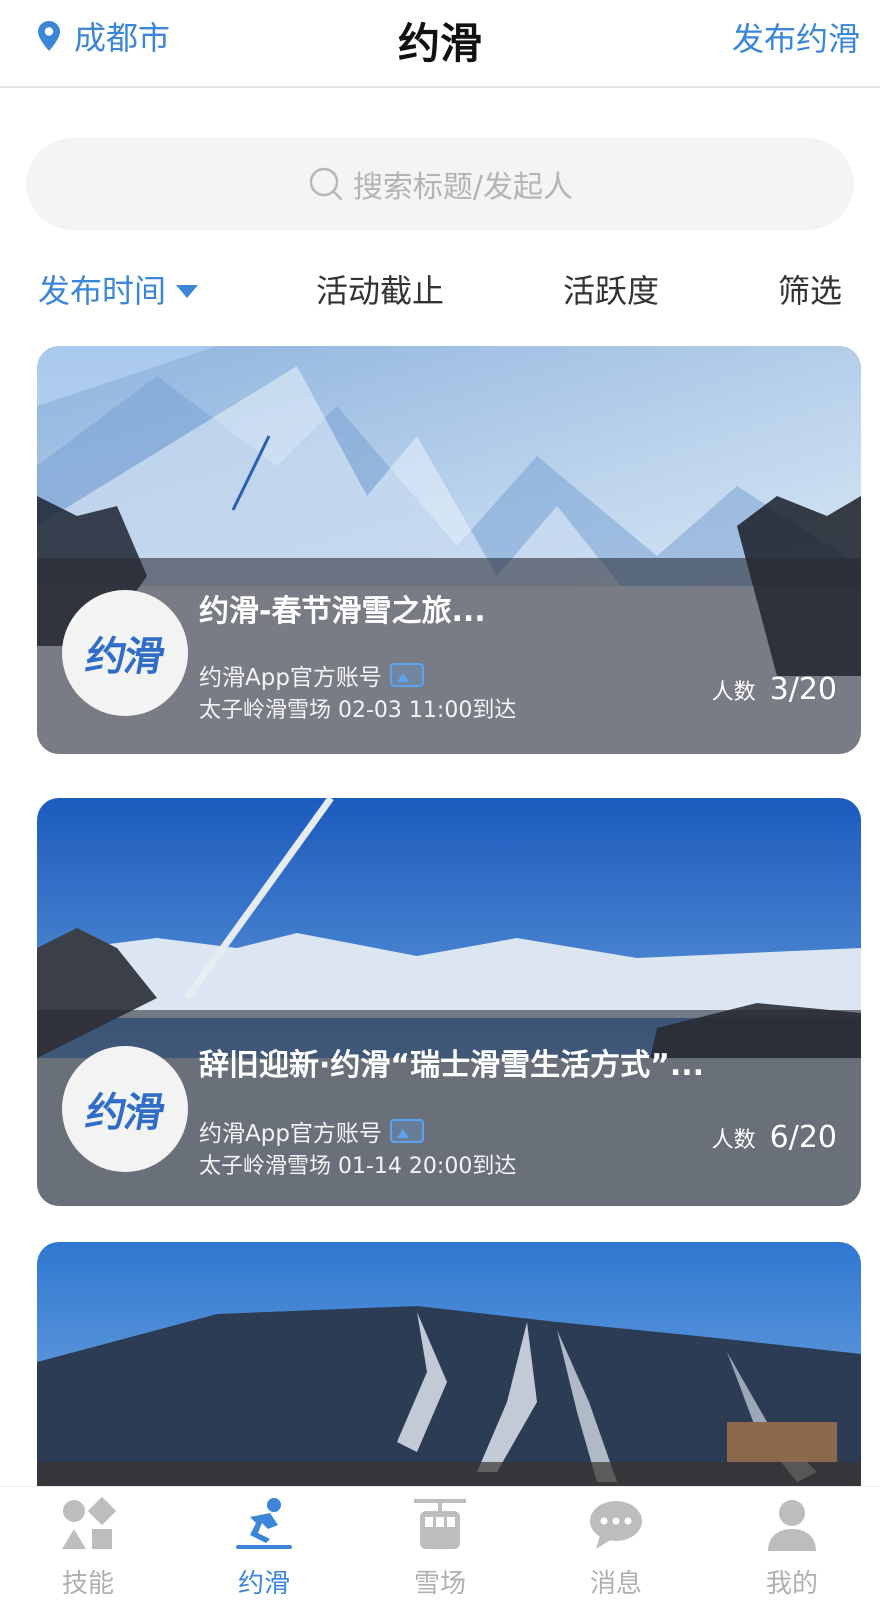 The width and height of the screenshot is (880, 1600). Describe the element at coordinates (796, 37) in the screenshot. I see `publish-button: 发布约滑` at that location.